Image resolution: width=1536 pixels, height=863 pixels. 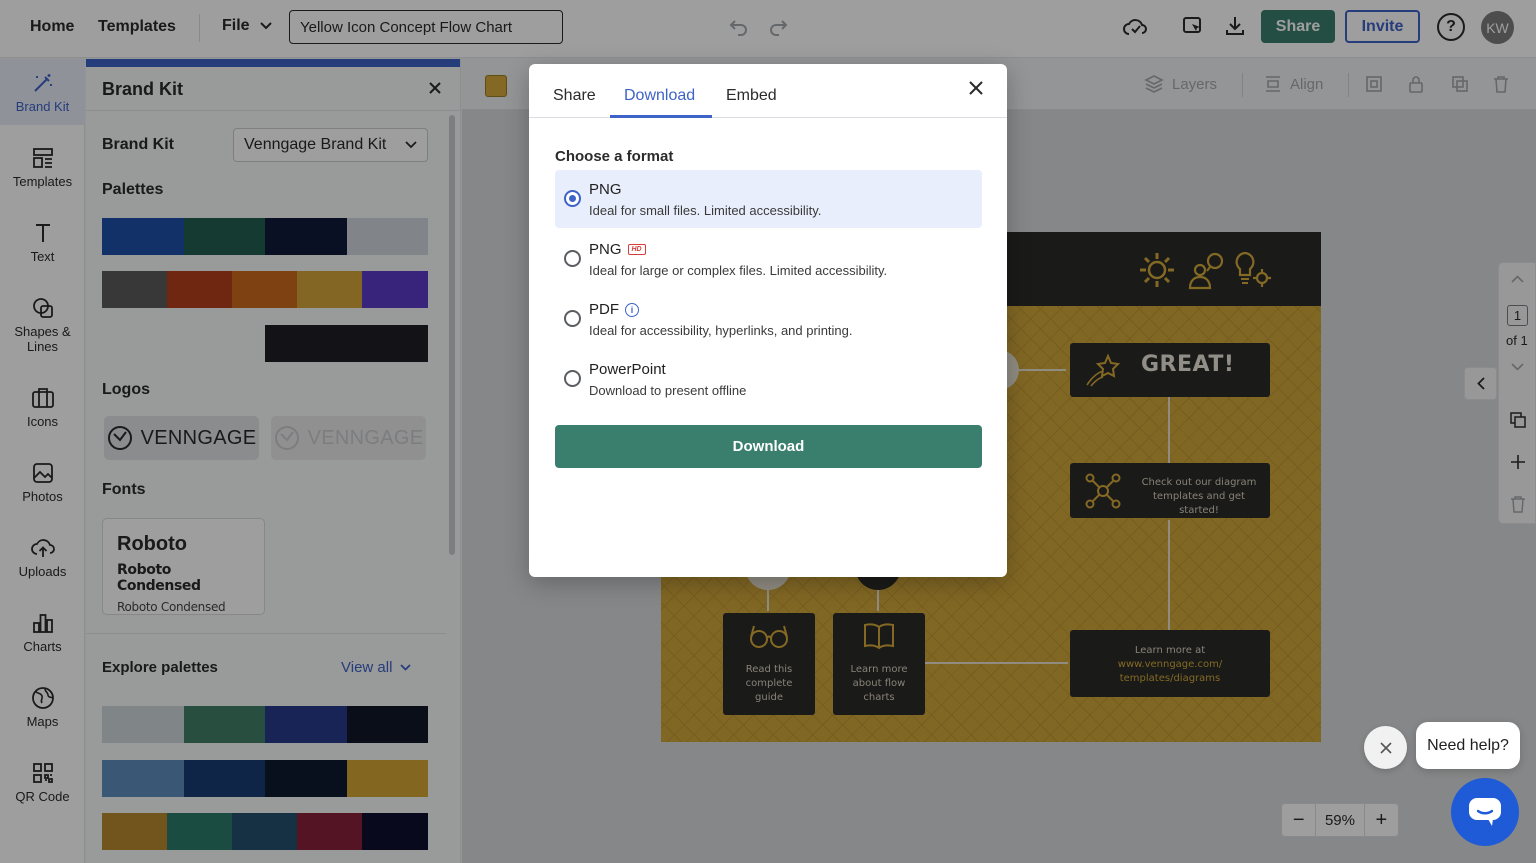 What do you see at coordinates (768, 379) in the screenshot?
I see `format-option-powerpoint: PowerPoint Download to present offline` at bounding box center [768, 379].